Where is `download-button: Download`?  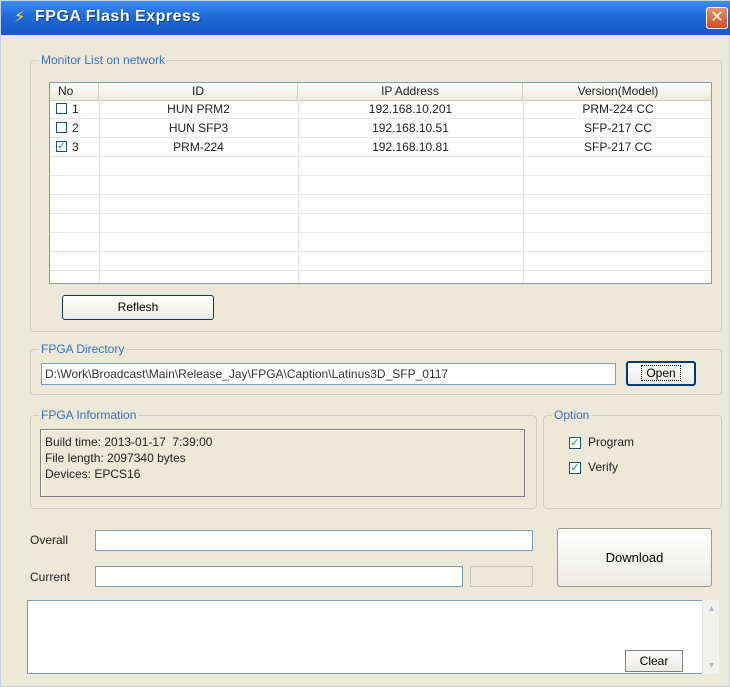 download-button: Download is located at coordinates (634, 557).